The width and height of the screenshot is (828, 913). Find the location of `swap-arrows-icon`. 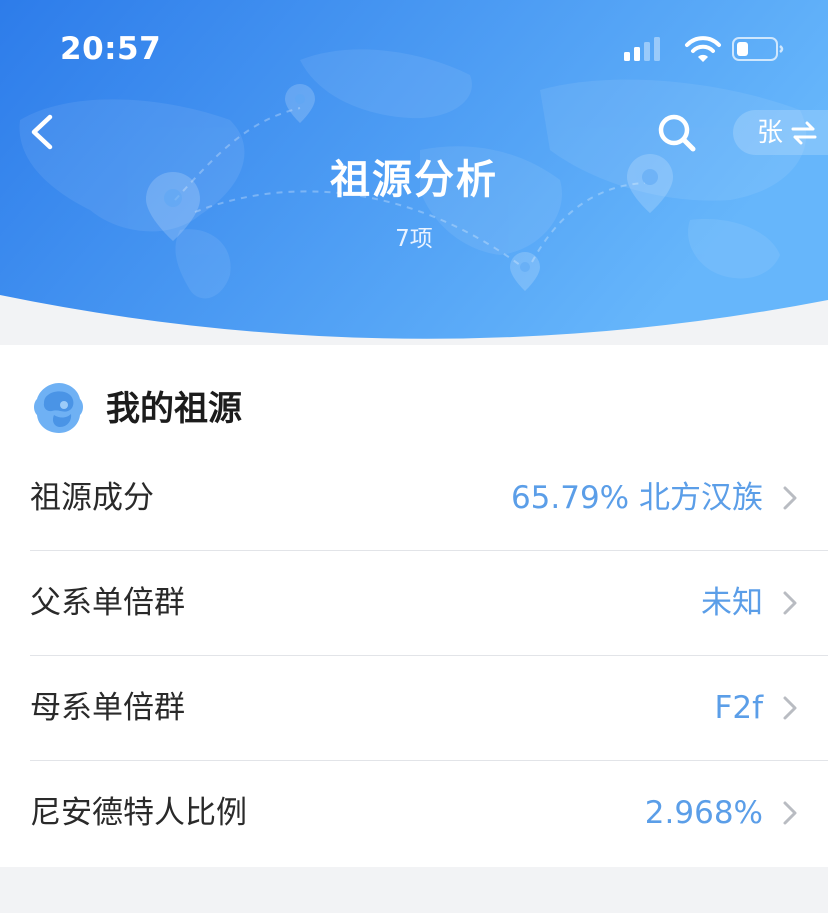

swap-arrows-icon is located at coordinates (804, 132).